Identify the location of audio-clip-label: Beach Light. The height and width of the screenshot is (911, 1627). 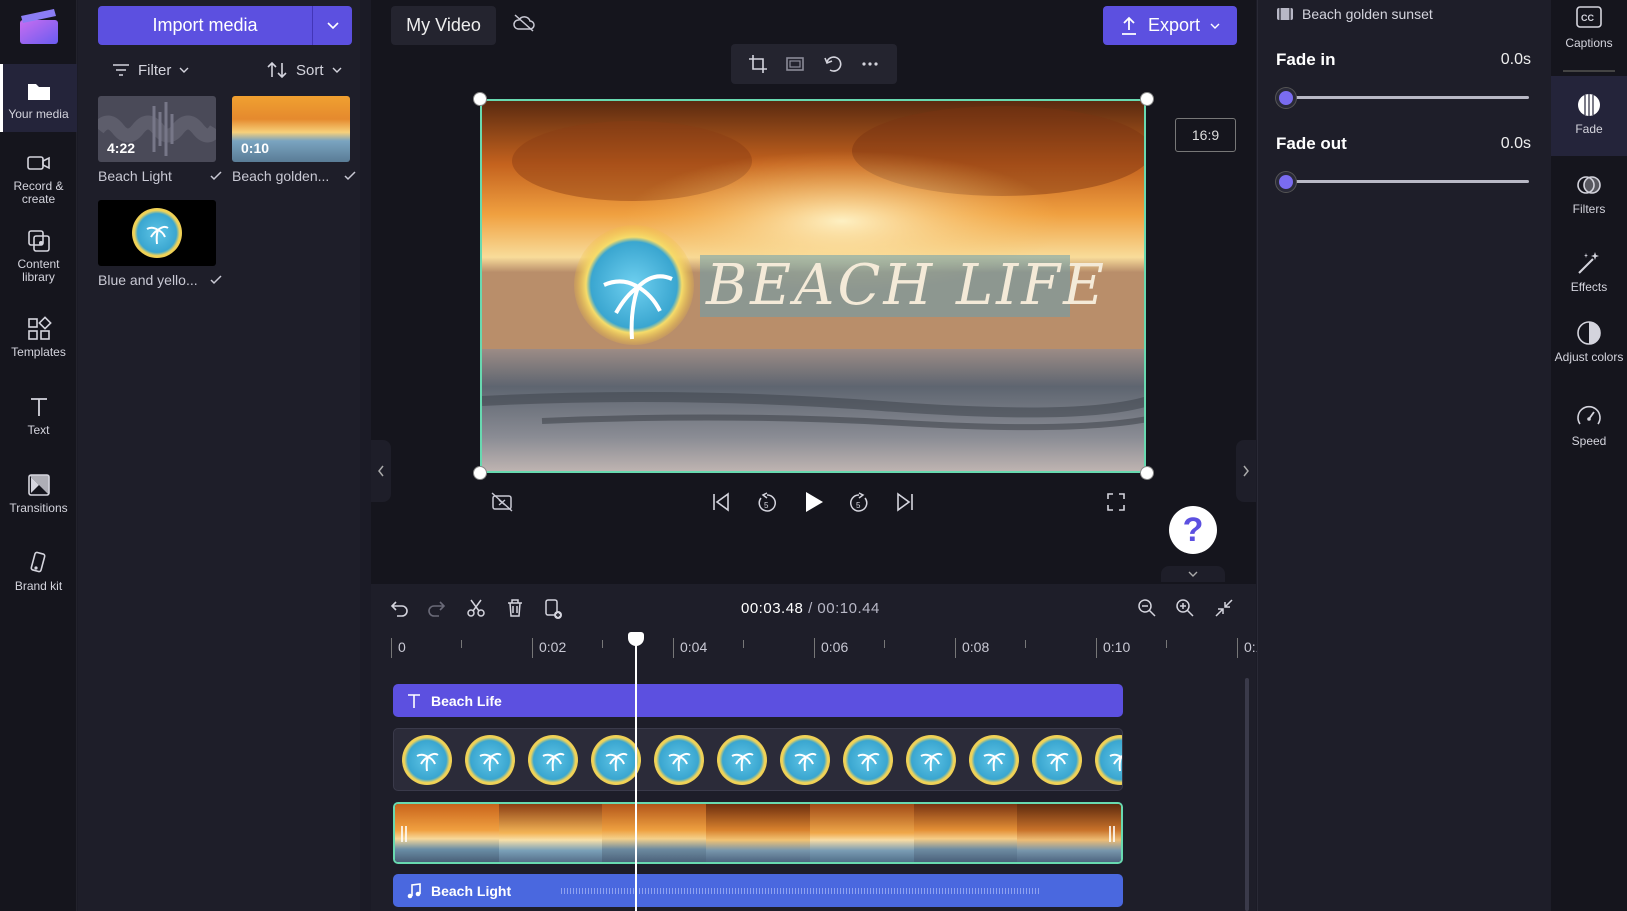
(471, 890).